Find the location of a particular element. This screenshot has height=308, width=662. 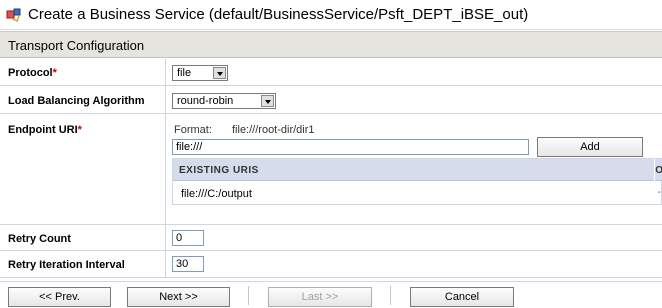

load-balancing-row: Load Balancing Algorithm round-robin is located at coordinates (331, 100).